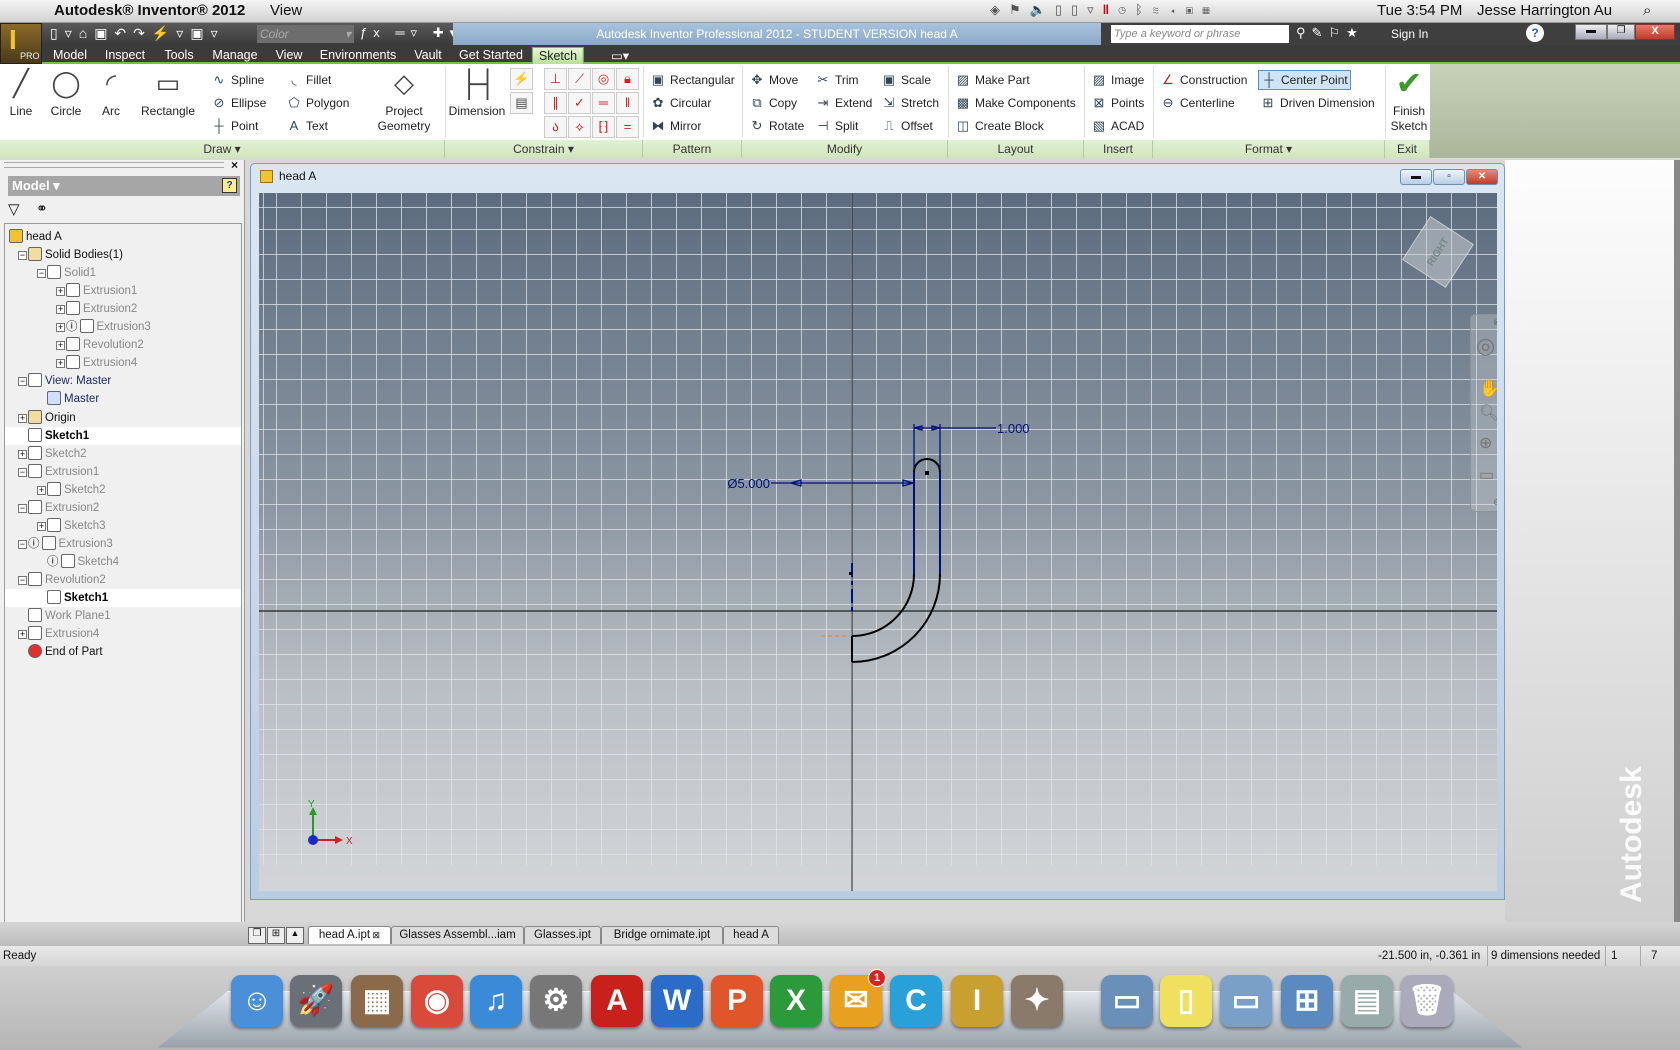  What do you see at coordinates (837, 80) in the screenshot?
I see `trim-button: ✂ Trim` at bounding box center [837, 80].